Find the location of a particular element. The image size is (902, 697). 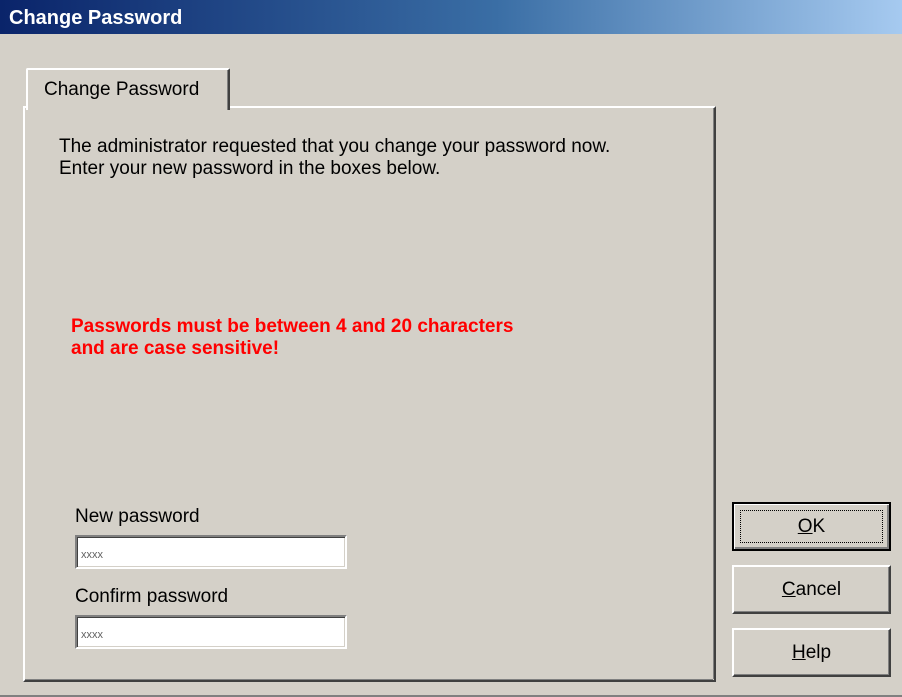

cancel-button-label: Cancel is located at coordinates (811, 590).